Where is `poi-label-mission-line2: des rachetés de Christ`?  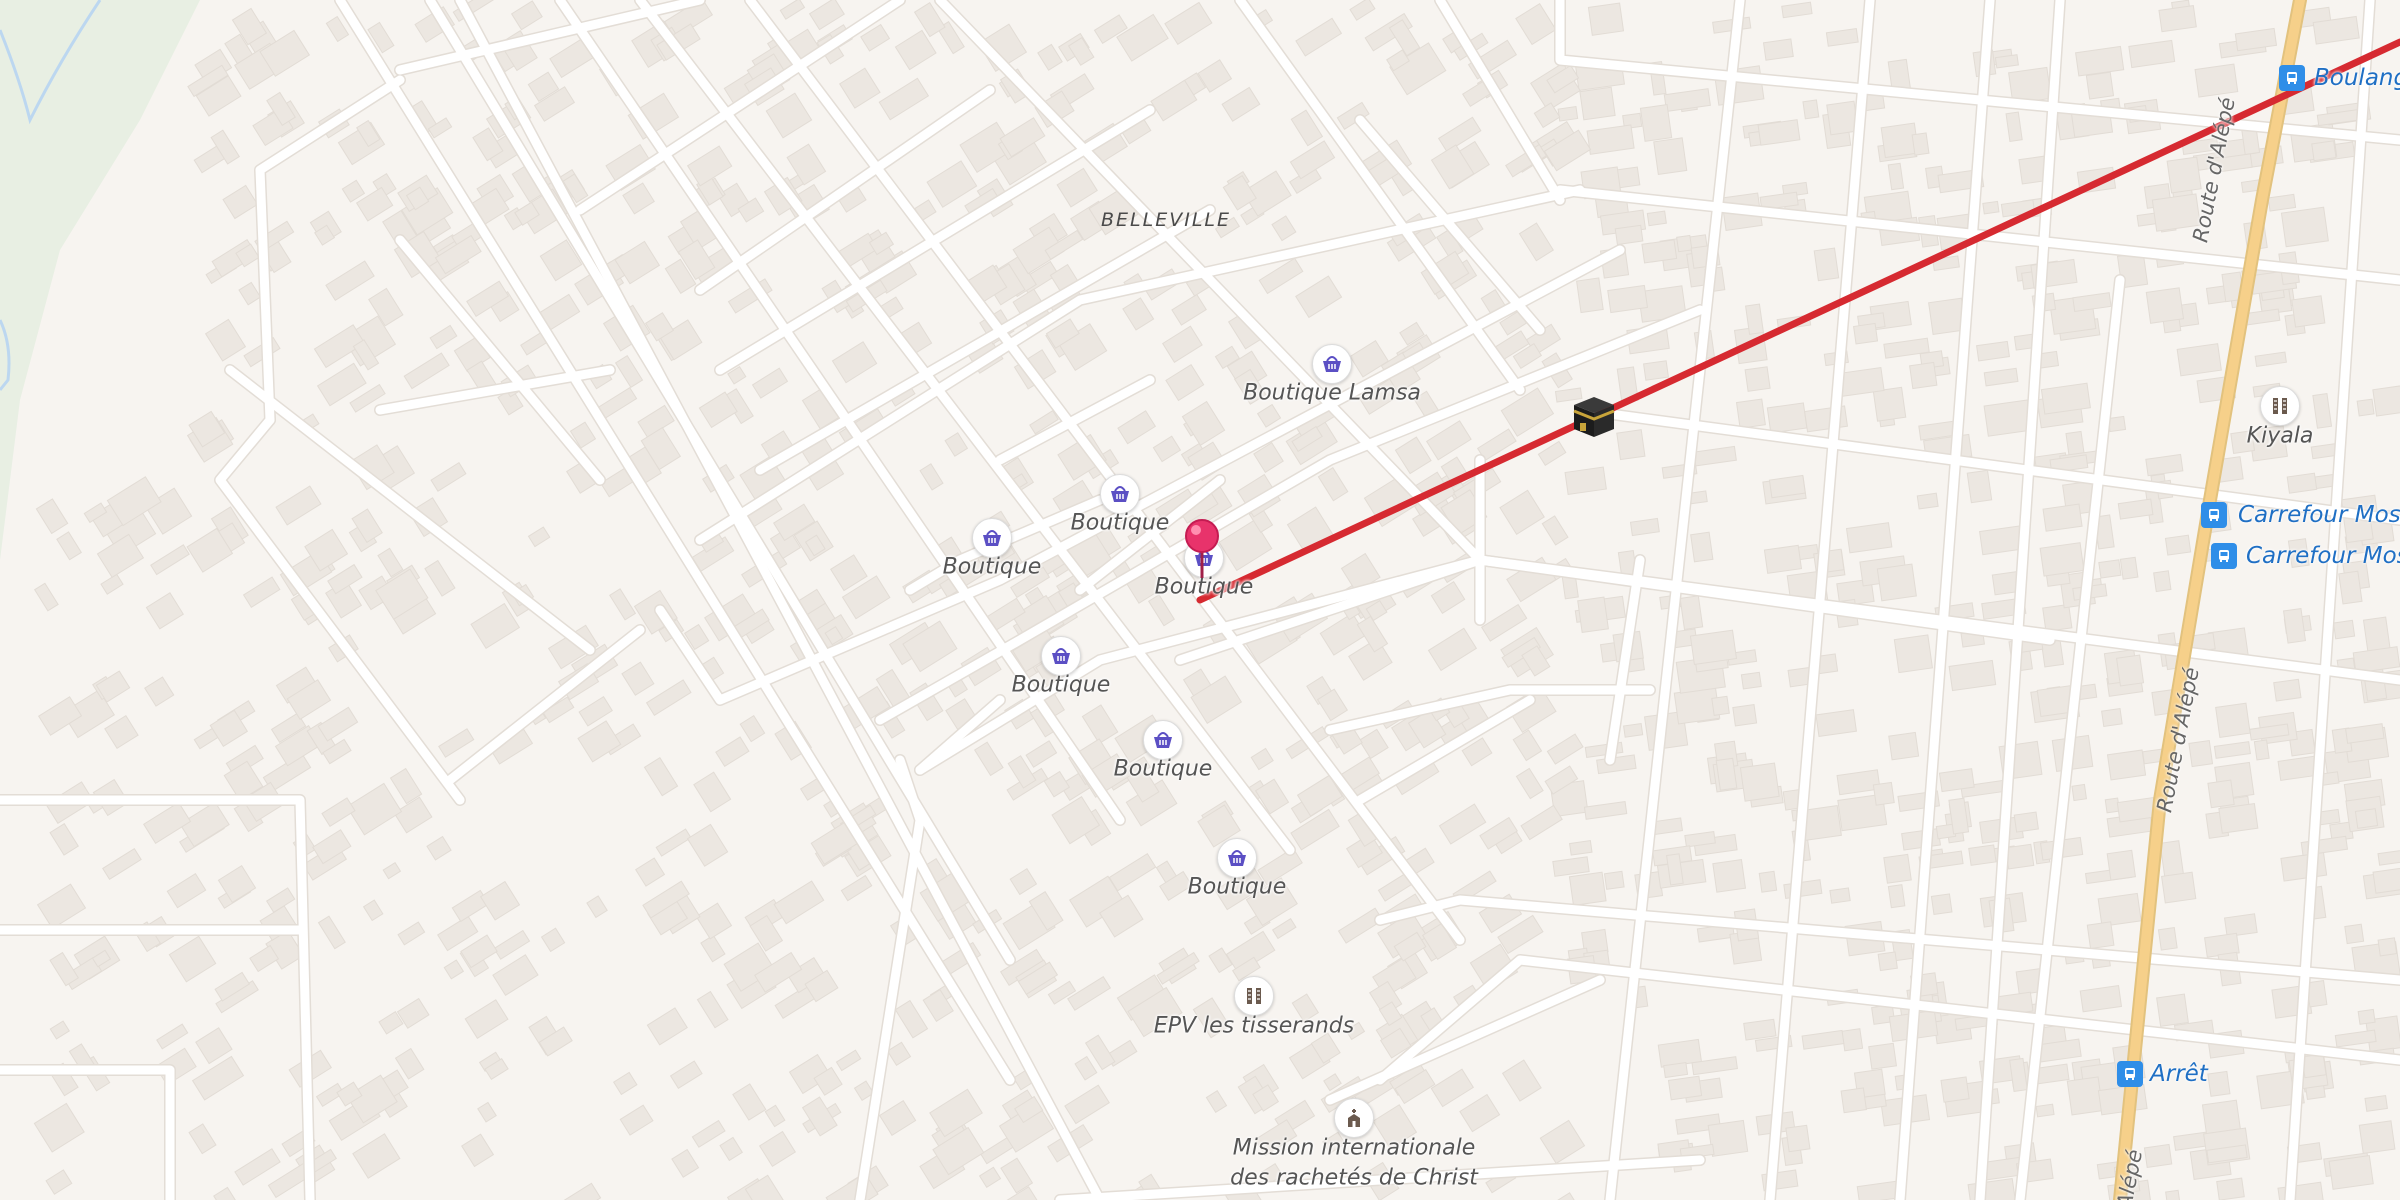
poi-label-mission-line2: des rachetés de Christ is located at coordinates (1354, 1178).